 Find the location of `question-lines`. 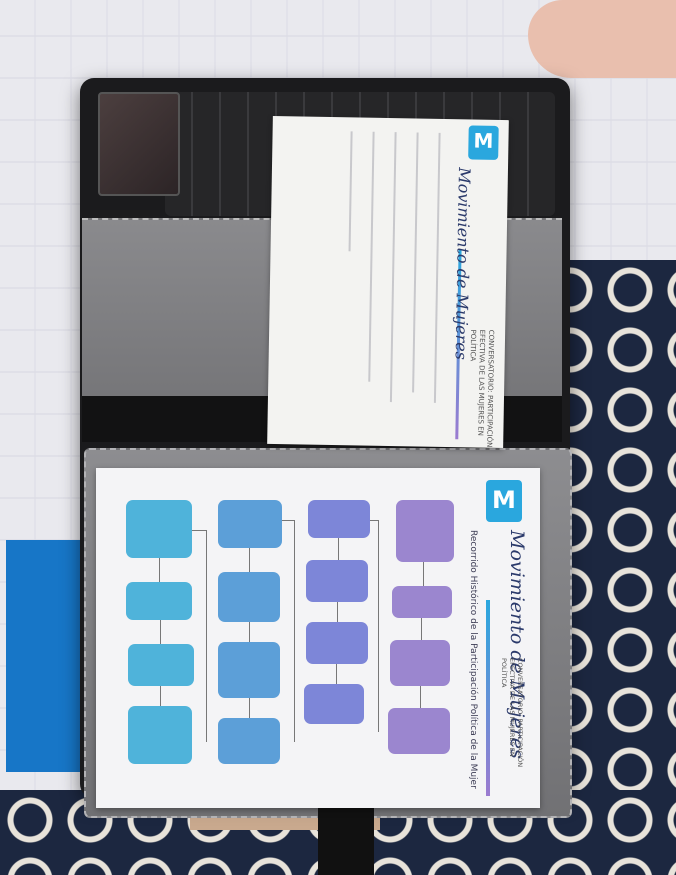

question-lines is located at coordinates (393, 267).